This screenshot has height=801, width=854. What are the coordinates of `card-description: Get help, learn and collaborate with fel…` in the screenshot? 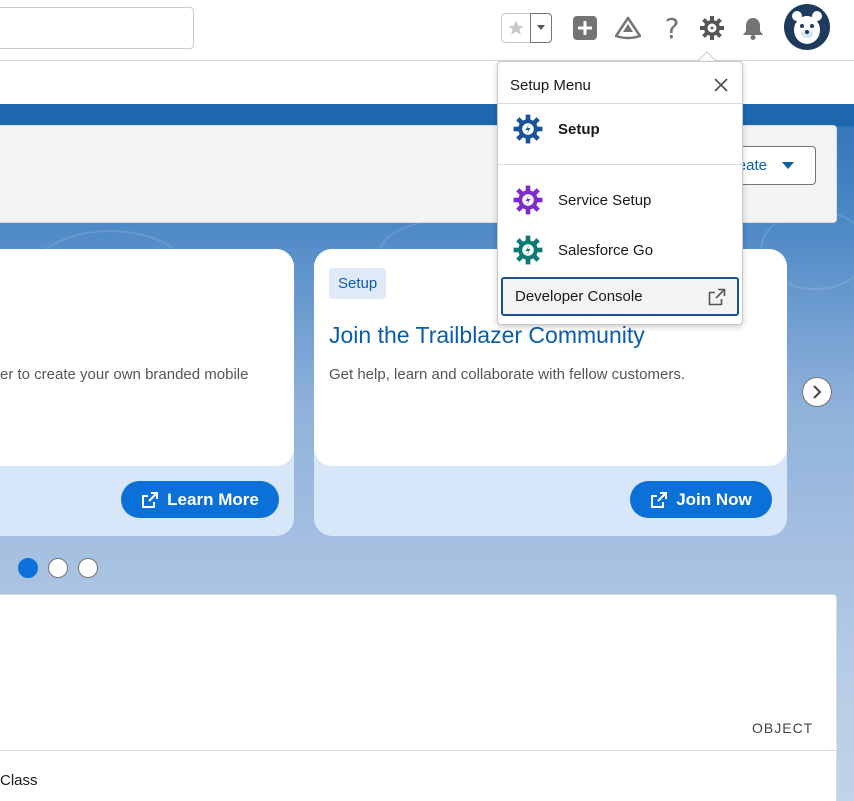 It's located at (507, 374).